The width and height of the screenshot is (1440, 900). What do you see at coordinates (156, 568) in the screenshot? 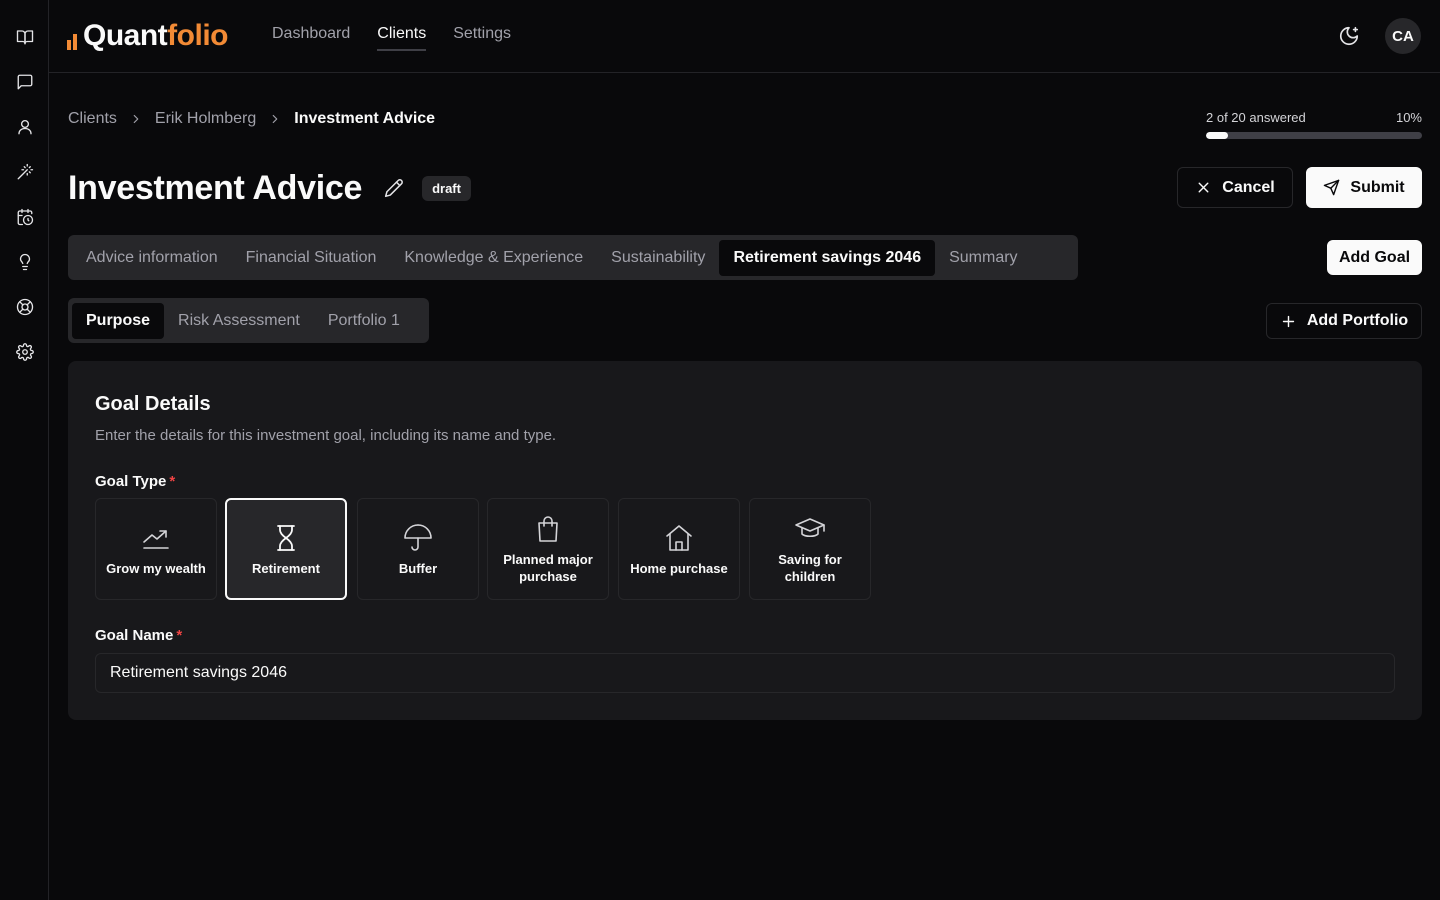
I see `goal-type-label: Grow my wealth` at bounding box center [156, 568].